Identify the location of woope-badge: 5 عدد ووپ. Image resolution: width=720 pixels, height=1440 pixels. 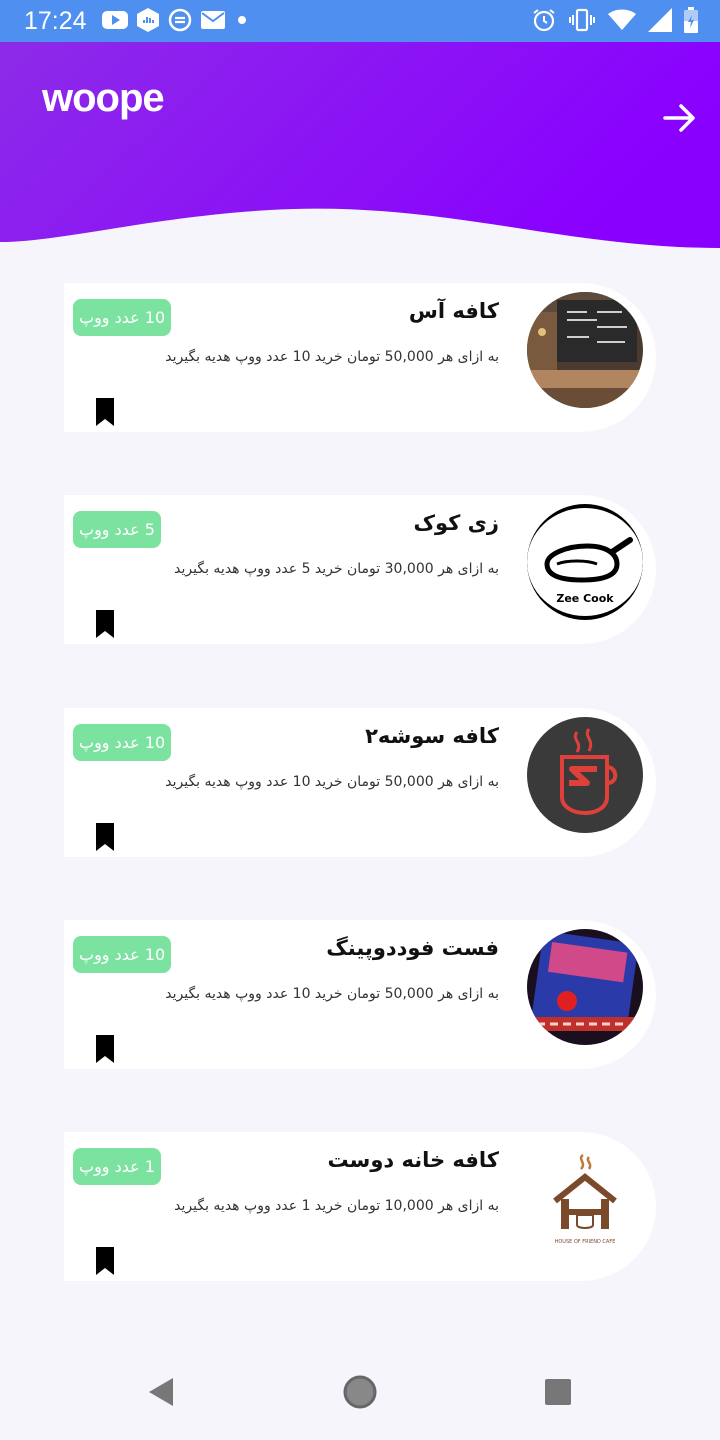
(117, 529).